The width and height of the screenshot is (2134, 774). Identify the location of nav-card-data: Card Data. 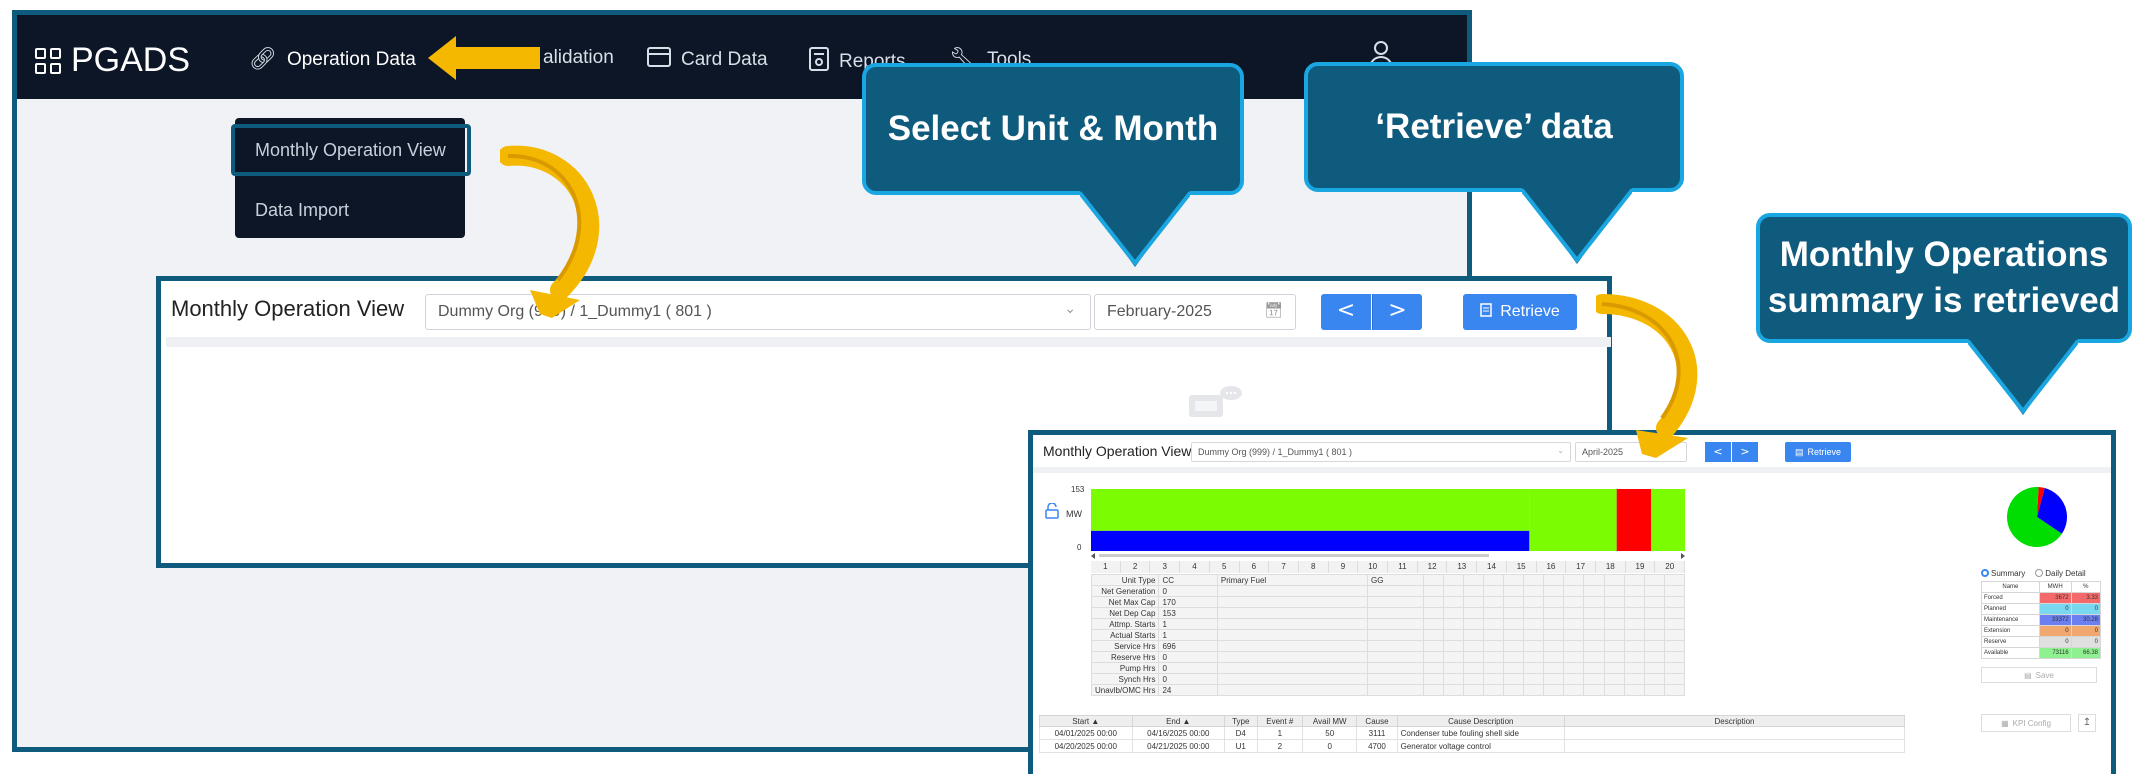
(707, 60).